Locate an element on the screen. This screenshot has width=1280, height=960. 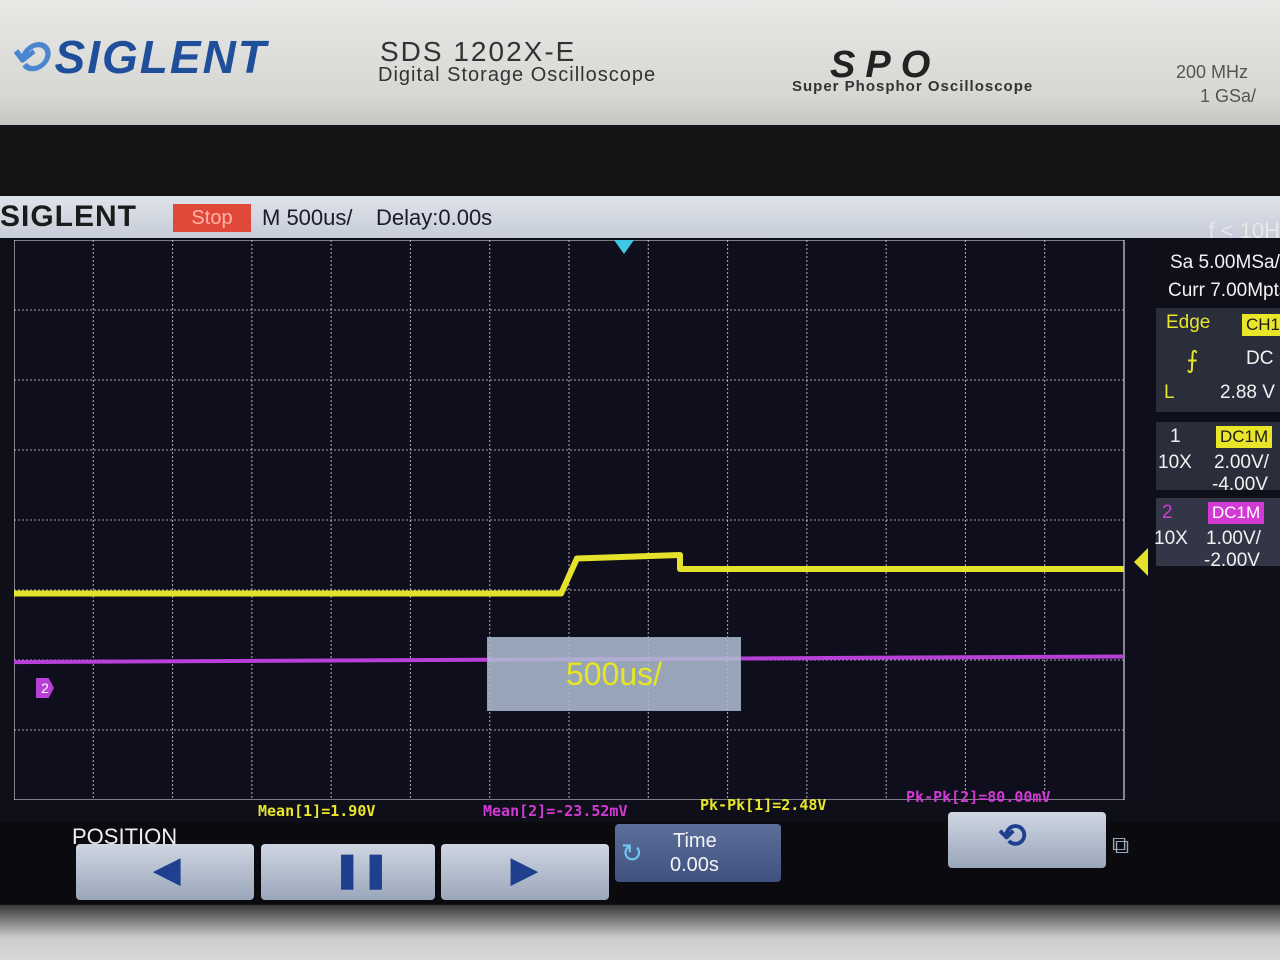
spo-description: Super Phosphor Oscilloscope is located at coordinates (913, 86).